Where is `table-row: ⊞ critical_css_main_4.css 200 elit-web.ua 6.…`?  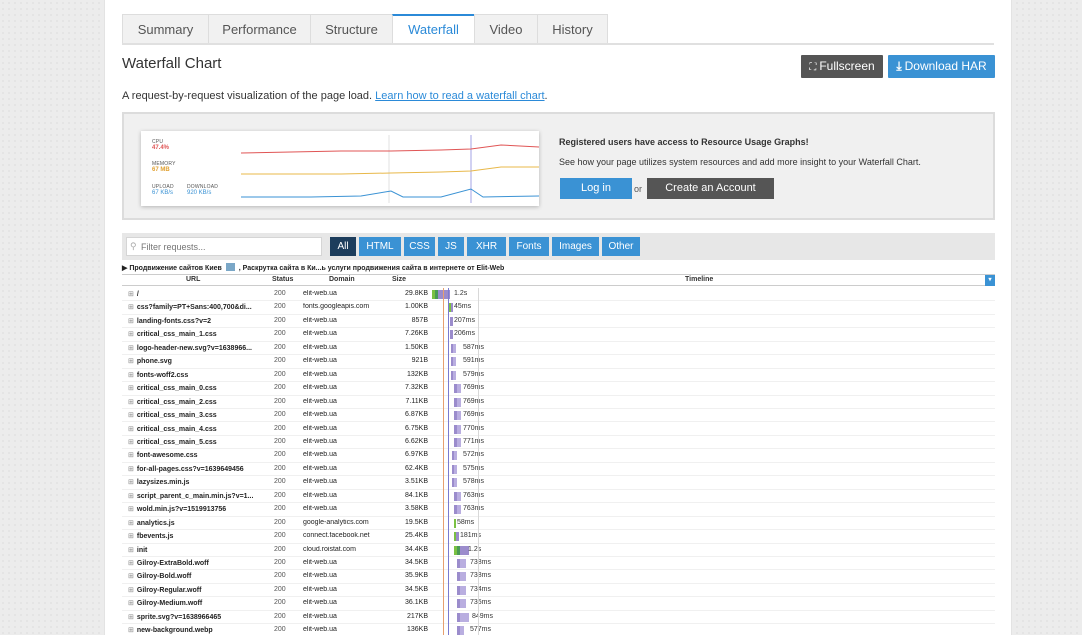 table-row: ⊞ critical_css_main_4.css 200 elit-web.ua 6.… is located at coordinates (558, 429).